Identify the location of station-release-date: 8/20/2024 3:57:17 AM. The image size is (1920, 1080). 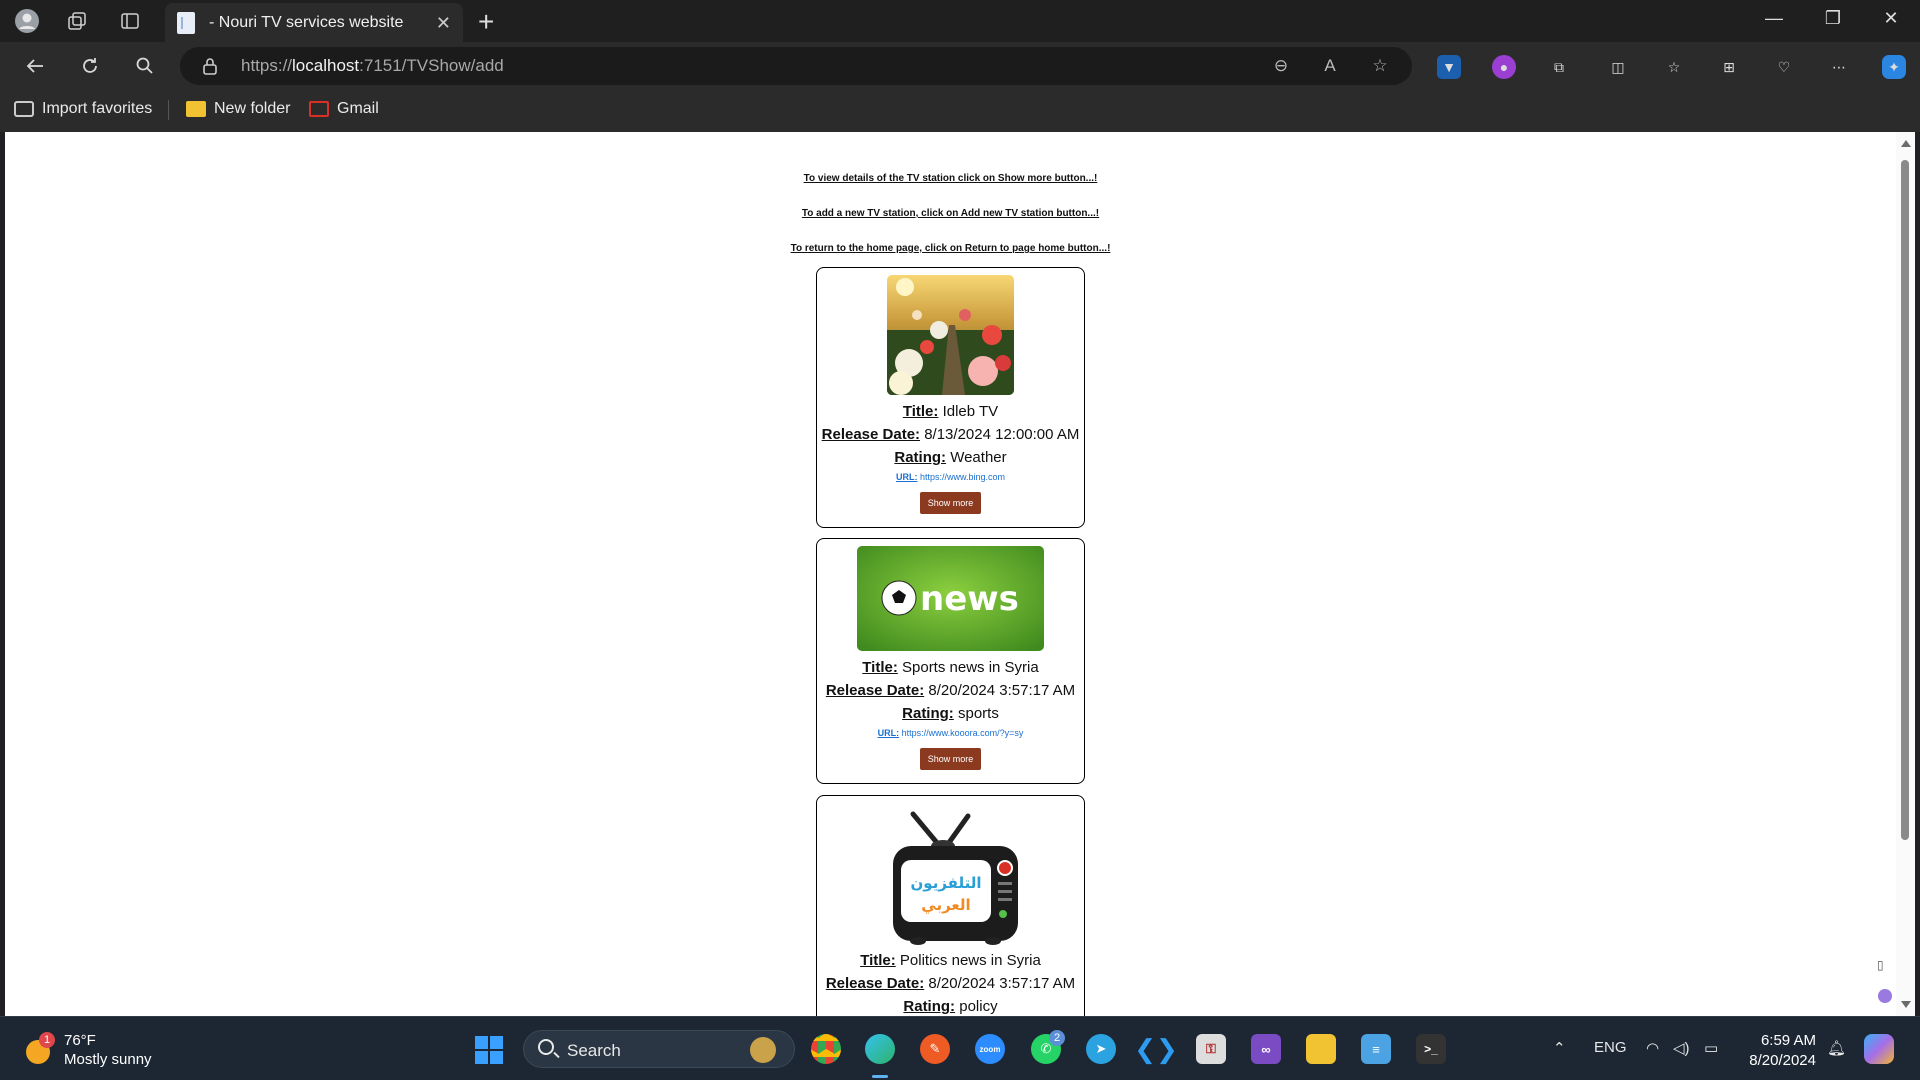
(1002, 690).